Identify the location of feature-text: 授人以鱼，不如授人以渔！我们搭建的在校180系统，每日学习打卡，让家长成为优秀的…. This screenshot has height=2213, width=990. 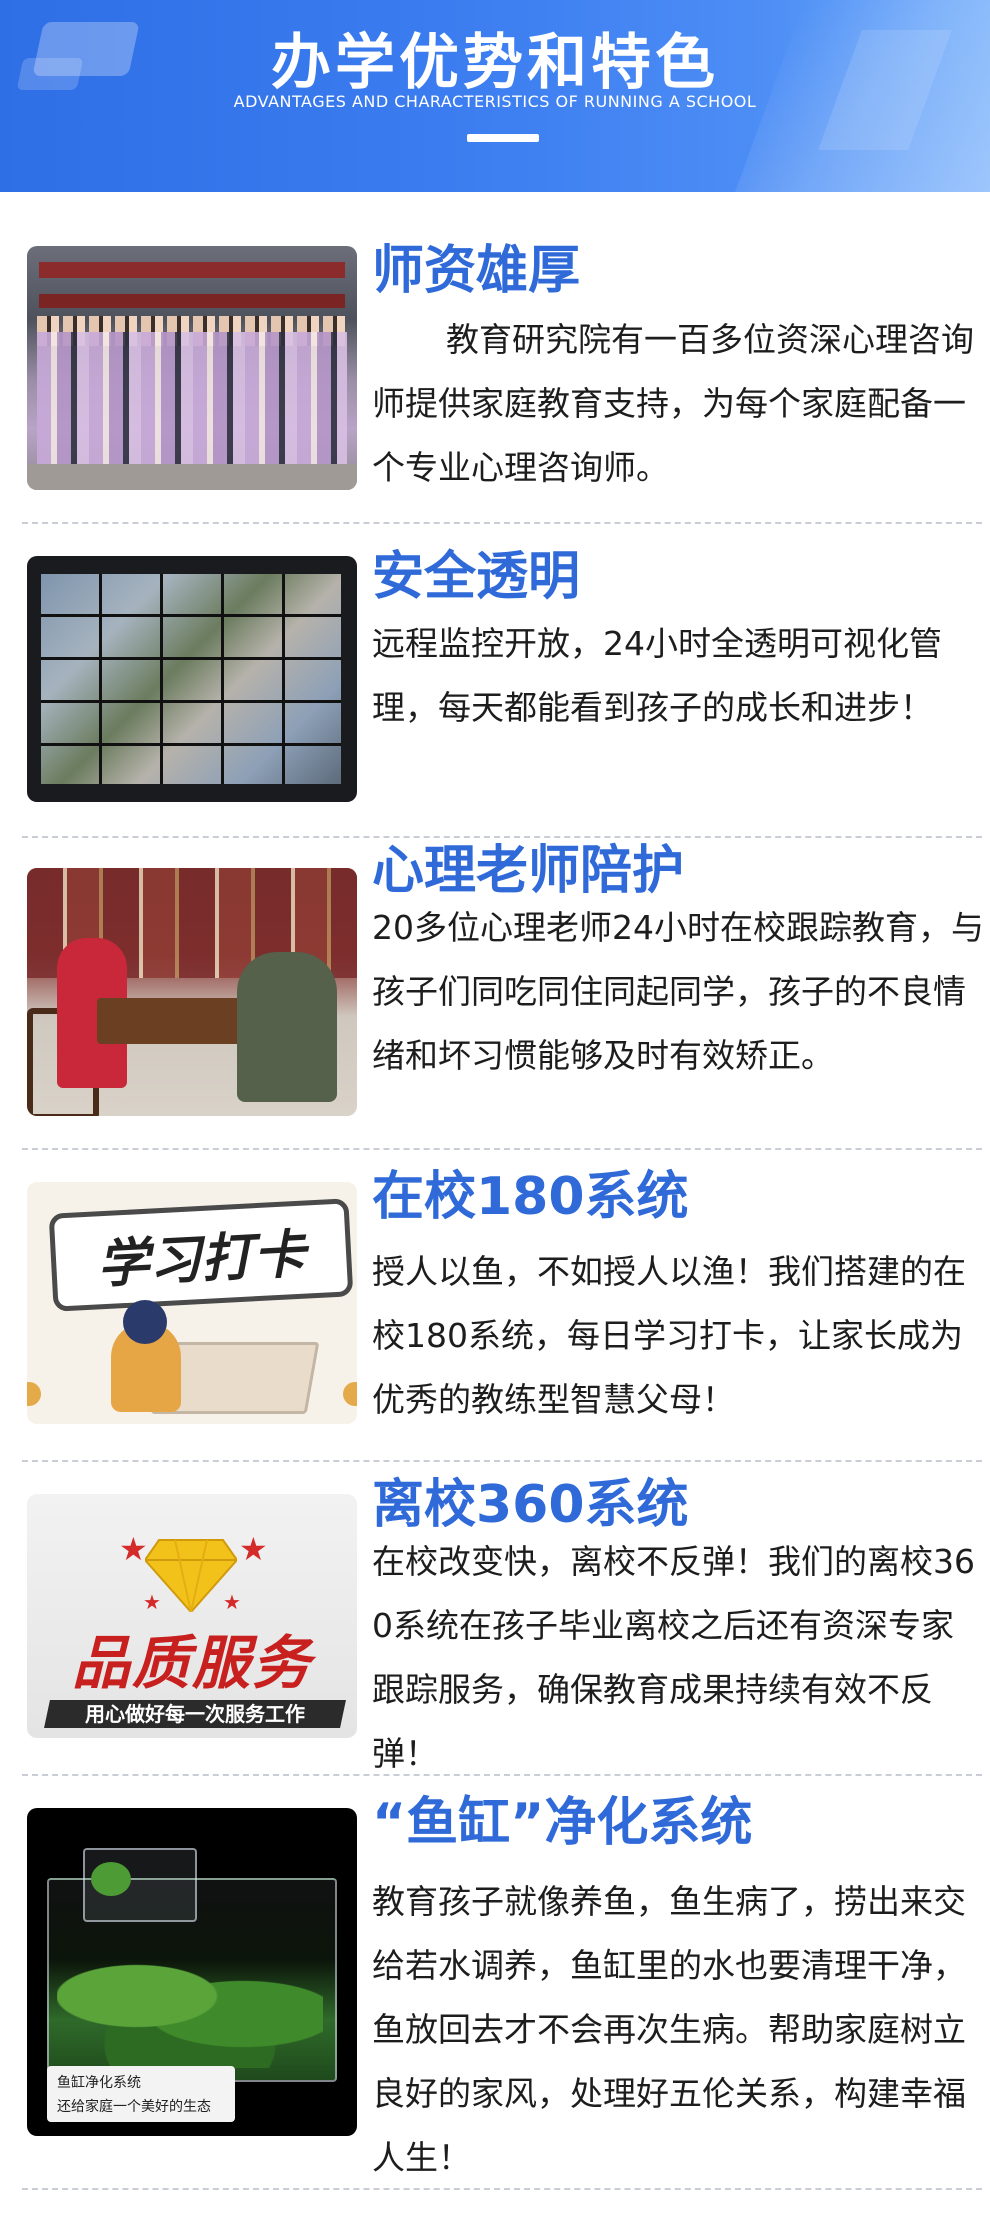
(669, 1335).